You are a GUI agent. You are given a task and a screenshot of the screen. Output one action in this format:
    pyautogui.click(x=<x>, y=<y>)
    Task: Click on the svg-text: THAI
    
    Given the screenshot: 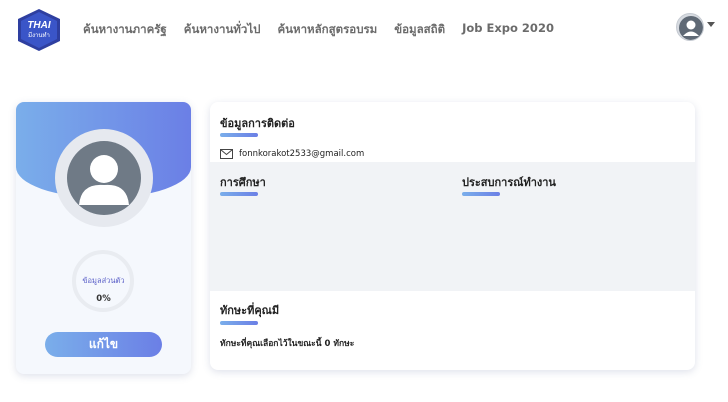 What is the action you would take?
    pyautogui.click(x=39, y=25)
    